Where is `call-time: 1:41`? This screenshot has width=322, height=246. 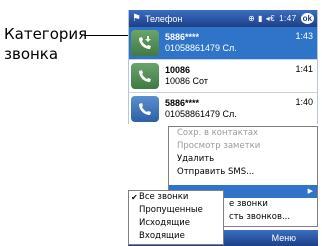
call-time: 1:41 is located at coordinates (304, 69).